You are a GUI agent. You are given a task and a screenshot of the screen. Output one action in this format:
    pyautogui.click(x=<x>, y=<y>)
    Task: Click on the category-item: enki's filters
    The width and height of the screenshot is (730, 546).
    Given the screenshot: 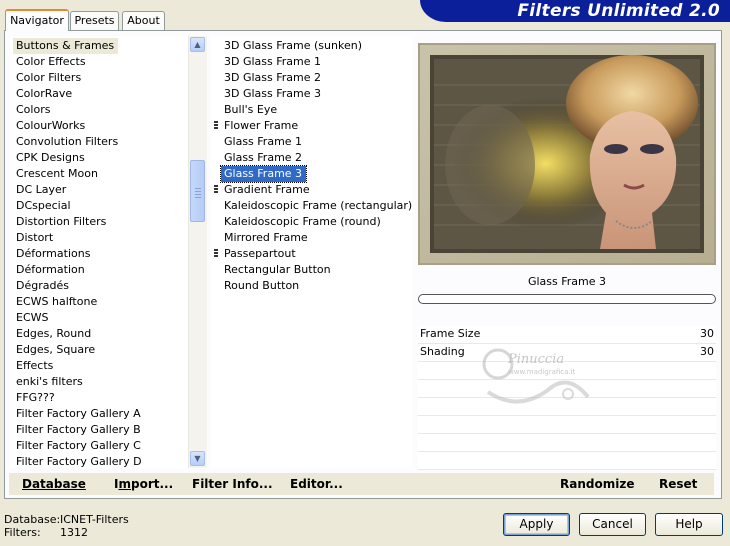 What is the action you would take?
    pyautogui.click(x=50, y=382)
    